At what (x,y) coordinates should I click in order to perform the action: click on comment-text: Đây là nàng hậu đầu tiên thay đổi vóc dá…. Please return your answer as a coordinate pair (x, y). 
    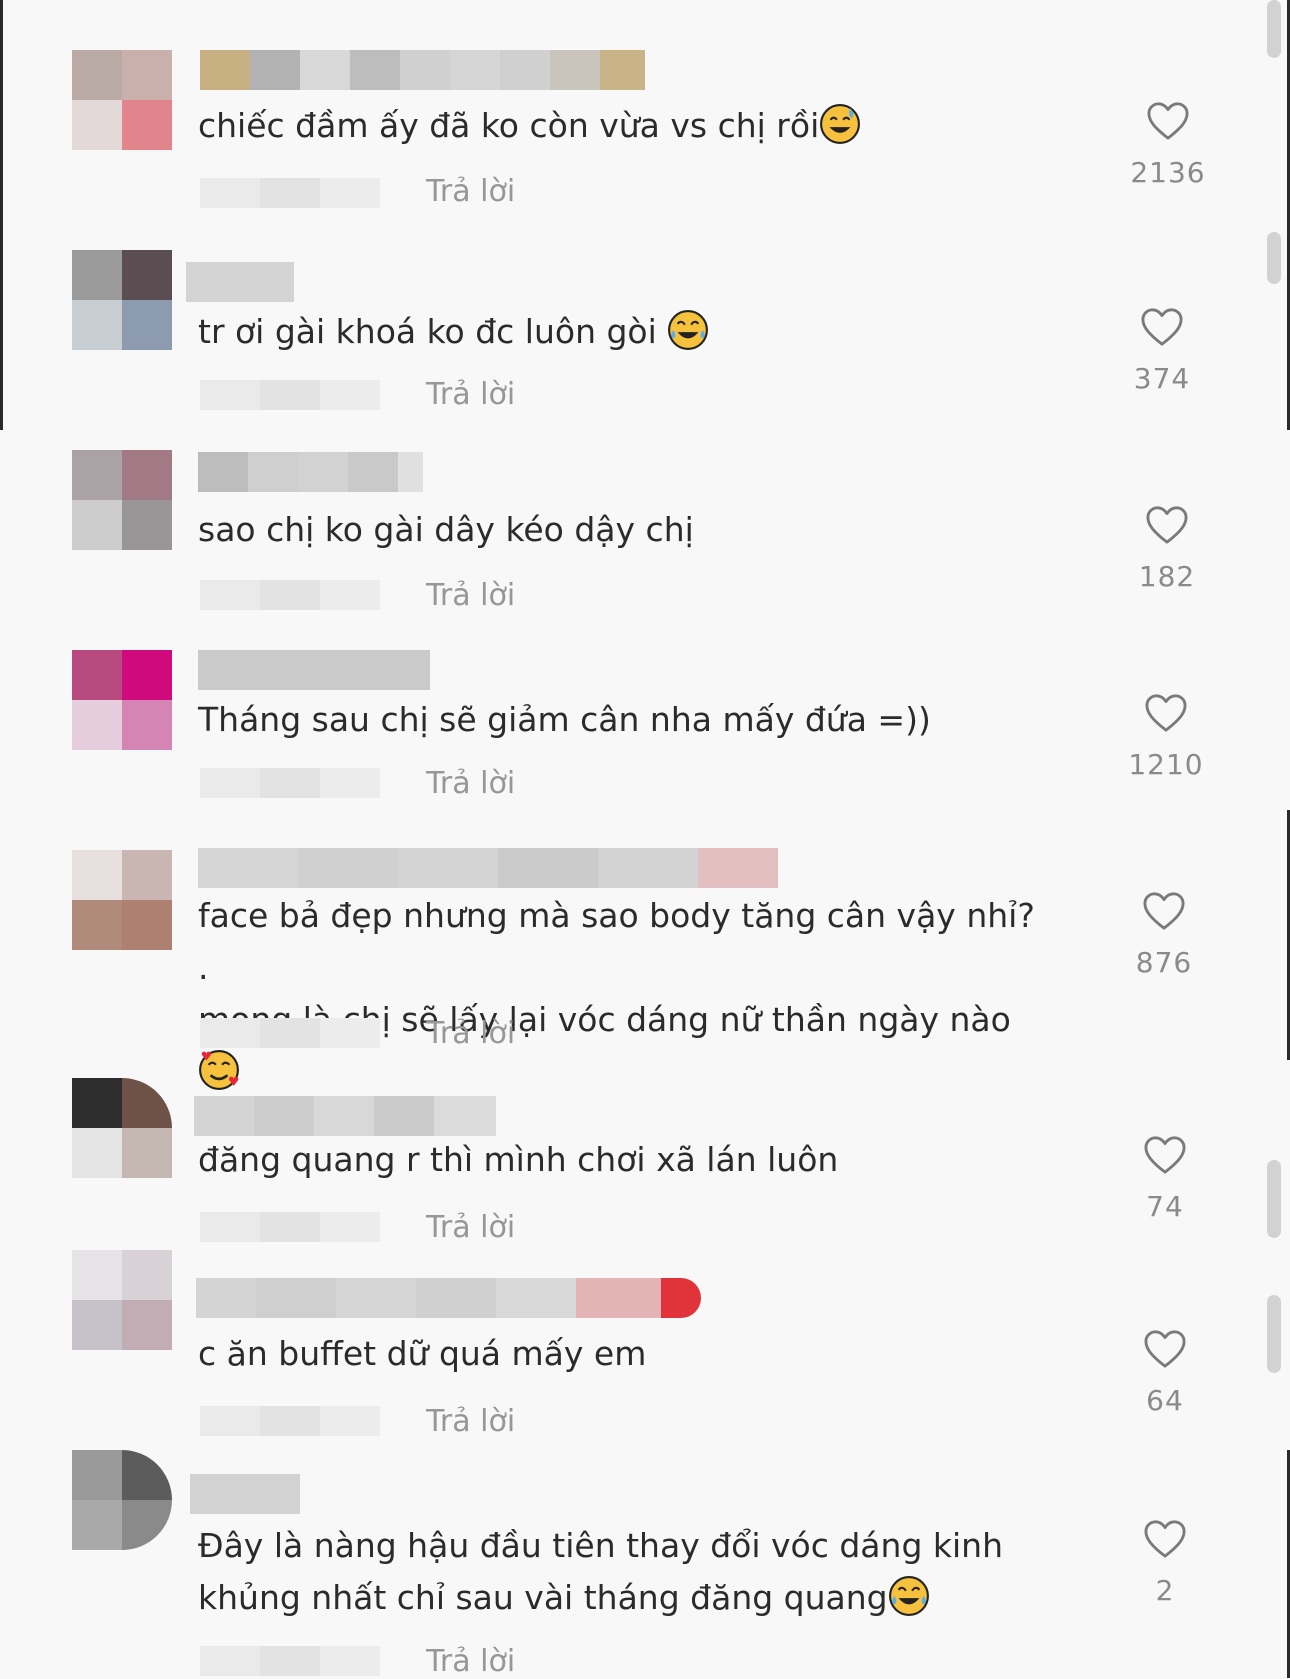
    Looking at the image, I should click on (600, 1571).